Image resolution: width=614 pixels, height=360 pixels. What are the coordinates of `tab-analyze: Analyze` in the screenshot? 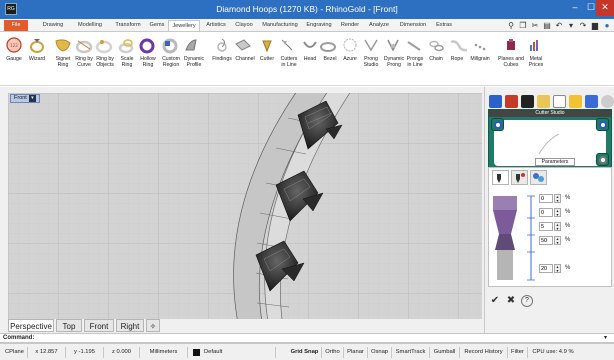 It's located at (379, 25).